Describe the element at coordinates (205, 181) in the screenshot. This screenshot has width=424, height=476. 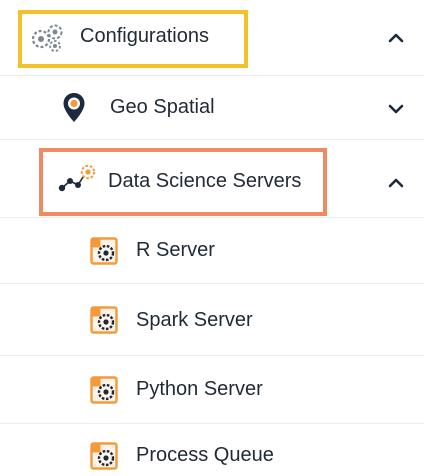
I see `menu-item-data-science-servers-label: Data Science Servers` at that location.